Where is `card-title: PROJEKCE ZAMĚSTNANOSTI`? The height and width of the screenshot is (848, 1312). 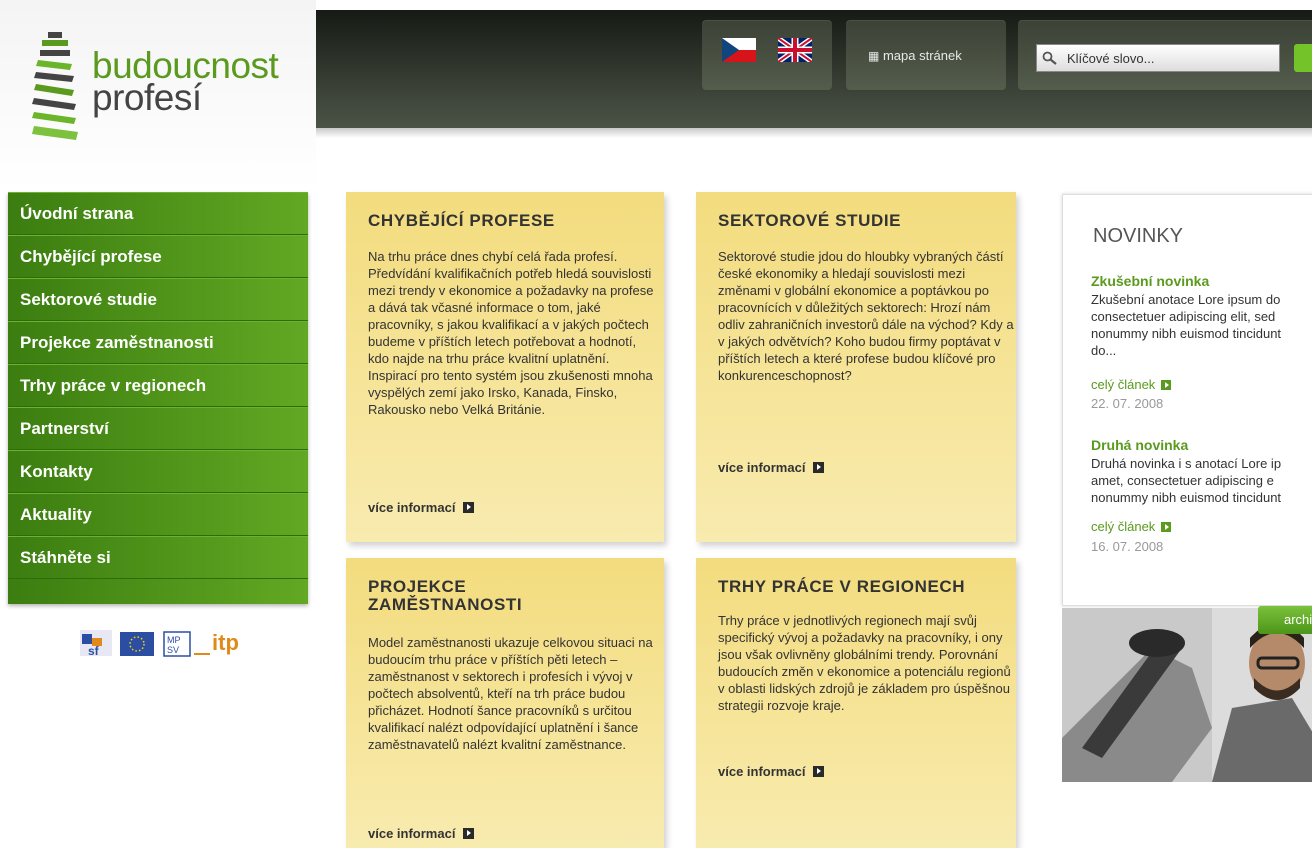 card-title: PROJEKCE ZAMĚSTNANOSTI is located at coordinates (468, 596).